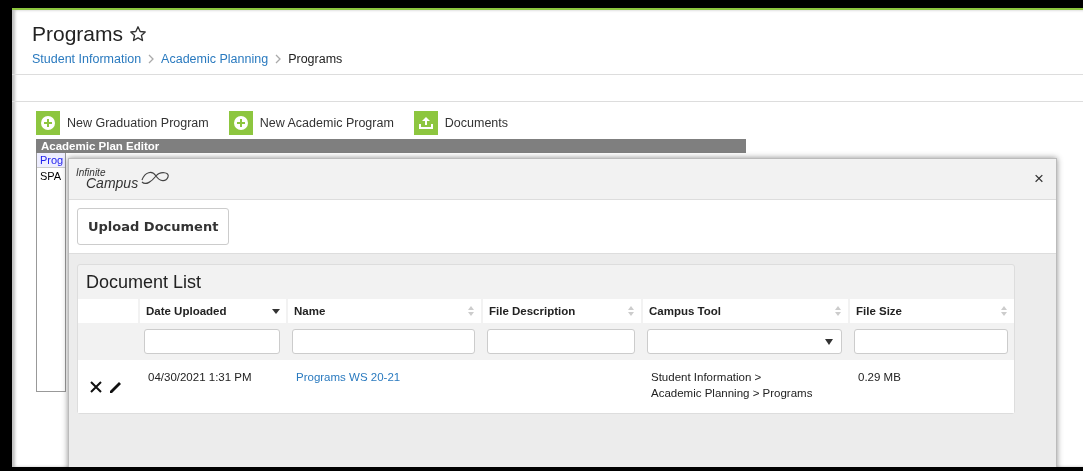  I want to click on column-header: File Description, so click(561, 312).